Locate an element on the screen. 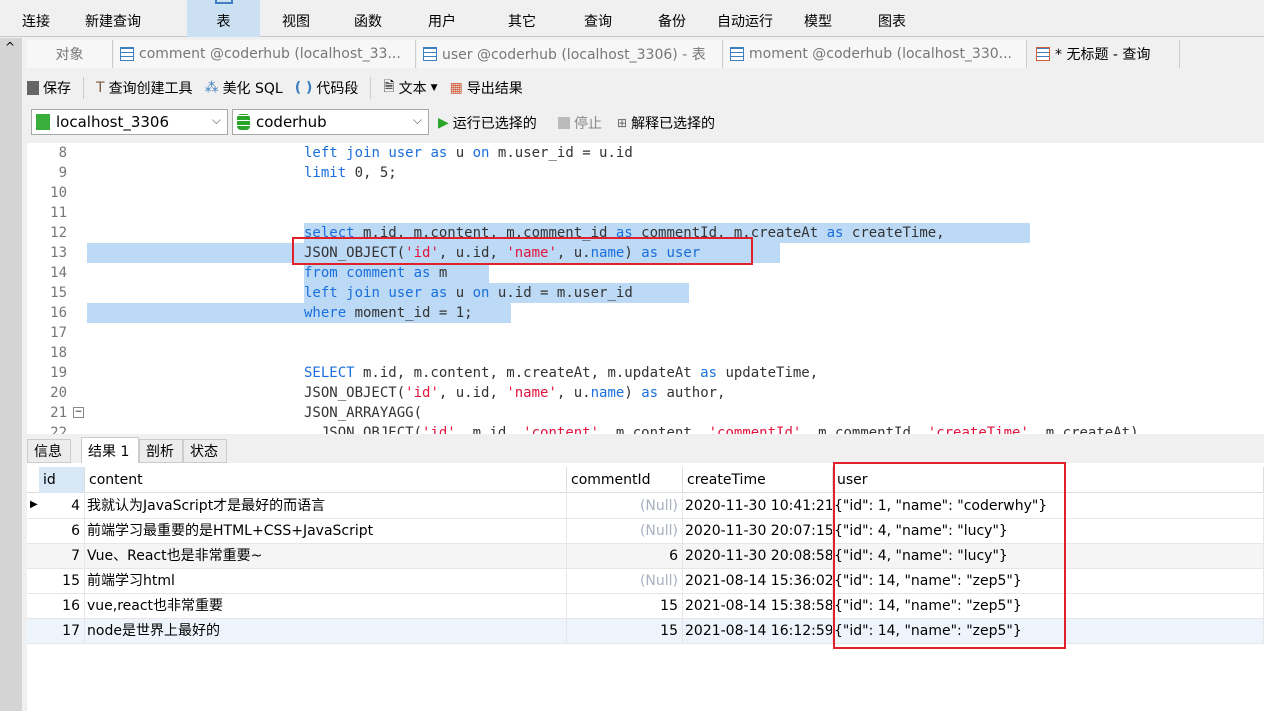 This screenshot has width=1264, height=711. ribbon-backup-button: 备份 is located at coordinates (672, 18).